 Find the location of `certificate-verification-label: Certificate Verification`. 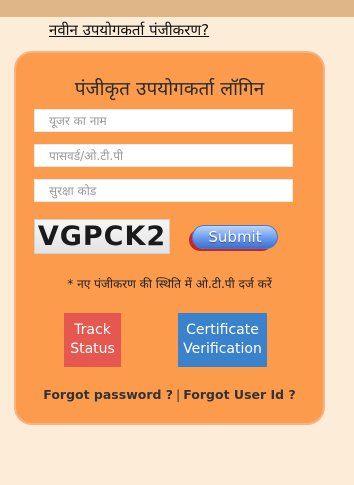

certificate-verification-label: Certificate Verification is located at coordinates (222, 339).